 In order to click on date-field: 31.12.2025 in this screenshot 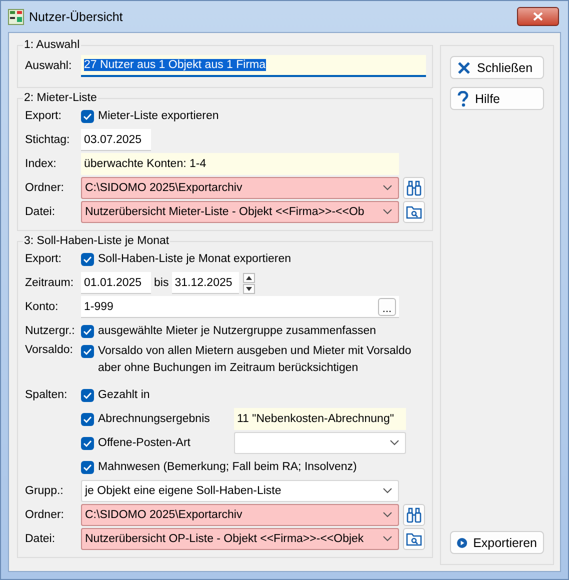, I will do `click(205, 283)`.